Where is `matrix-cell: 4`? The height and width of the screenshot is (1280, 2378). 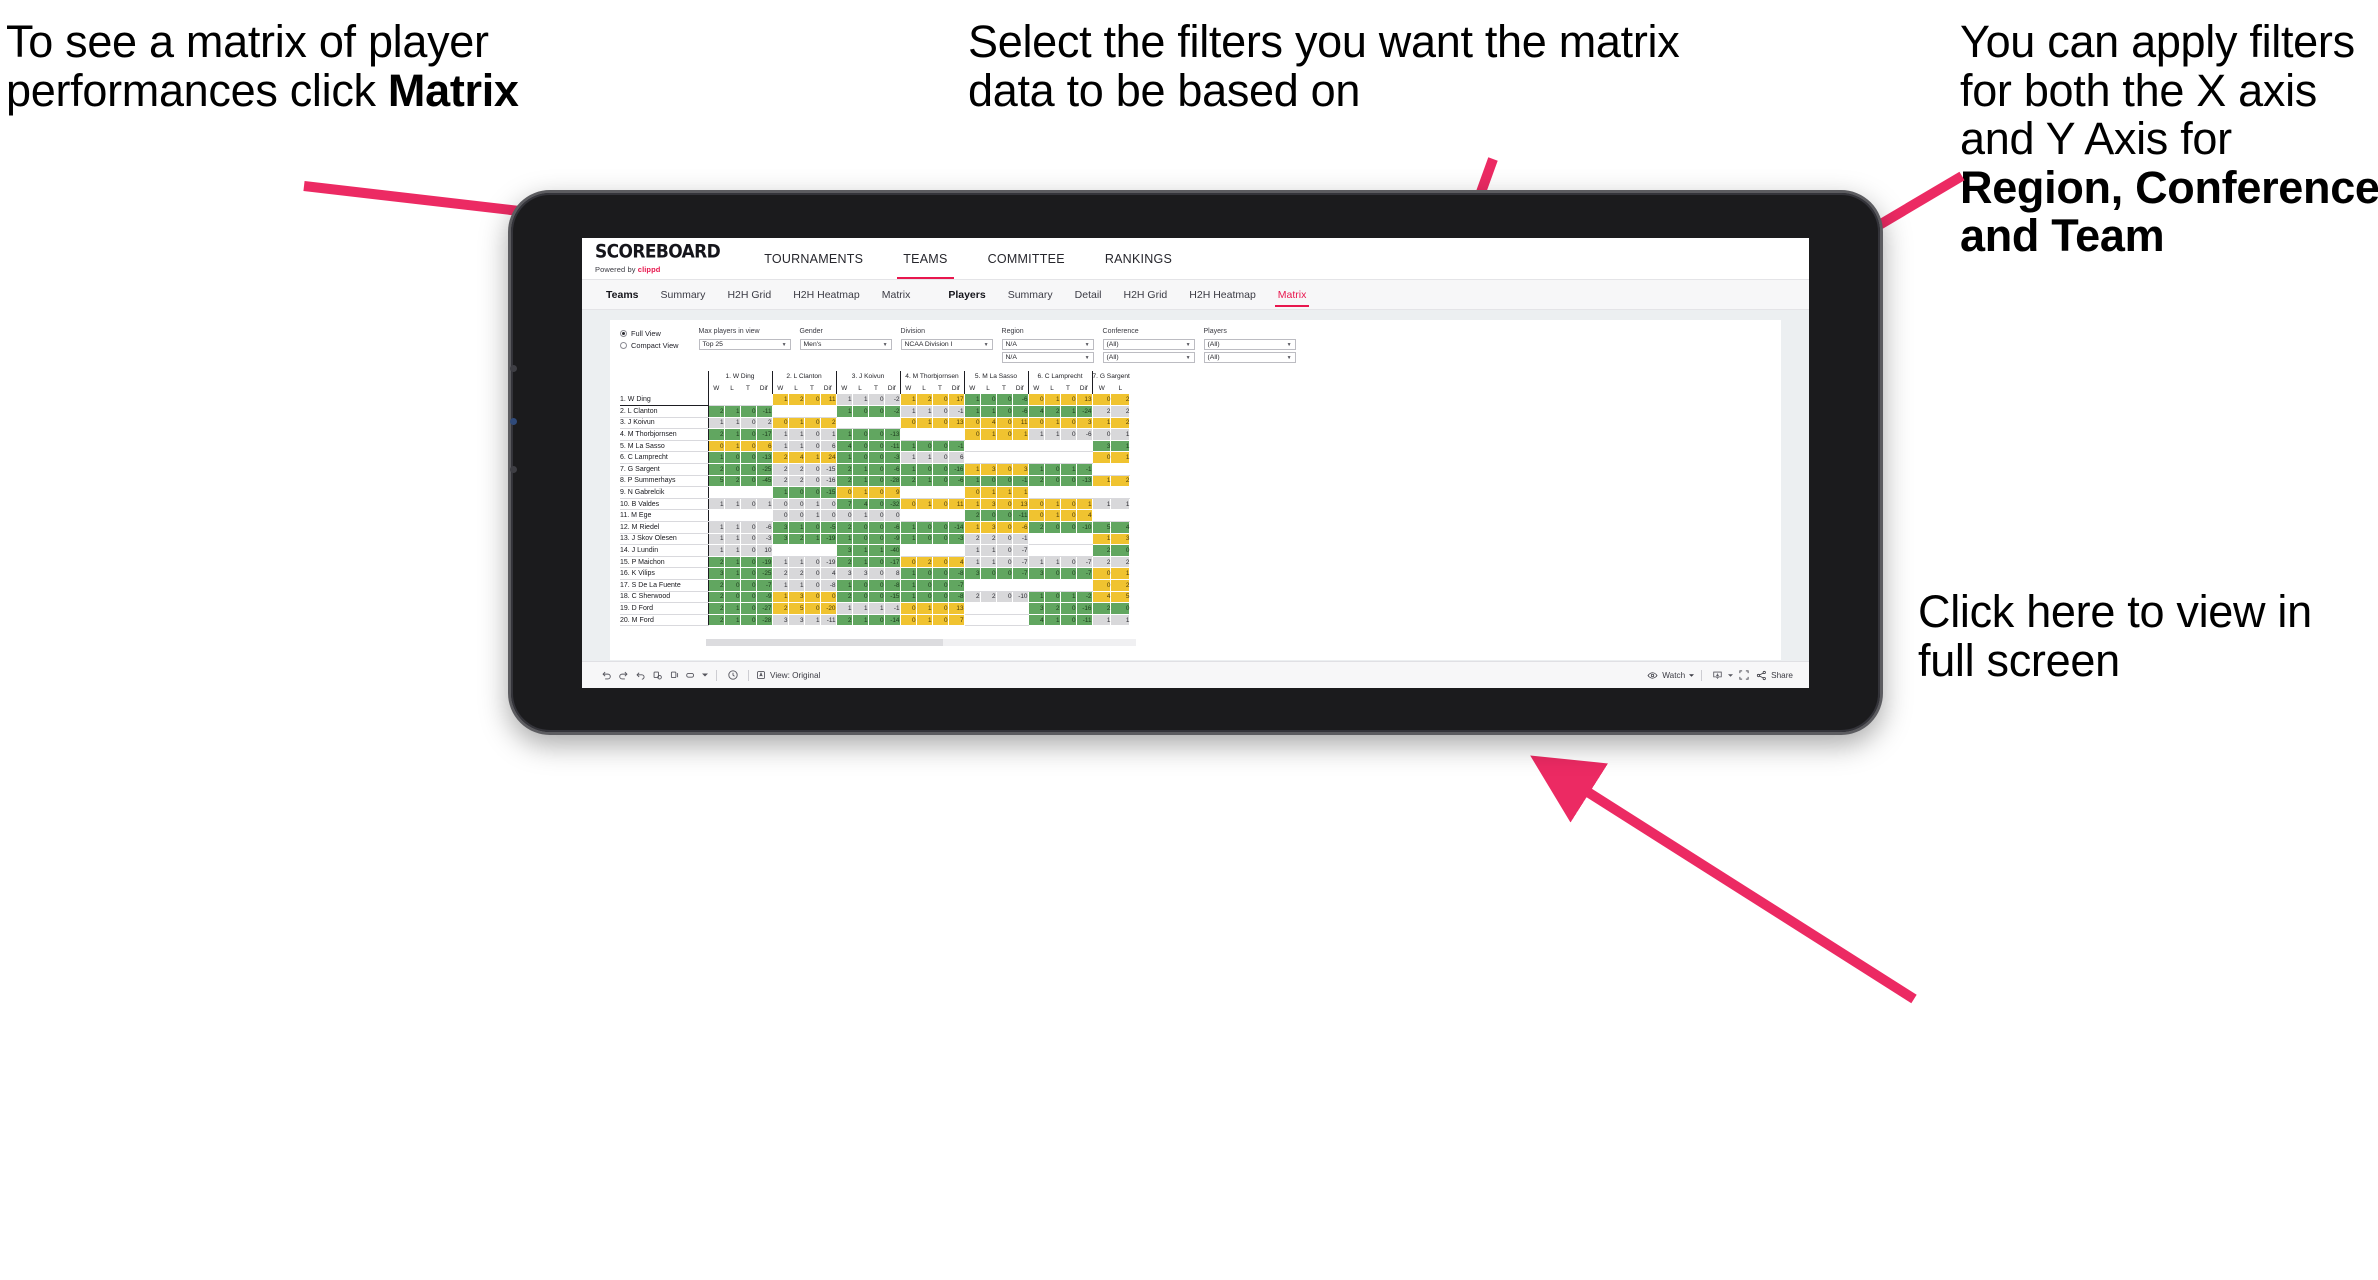
matrix-cell: 4 is located at coordinates (1036, 620).